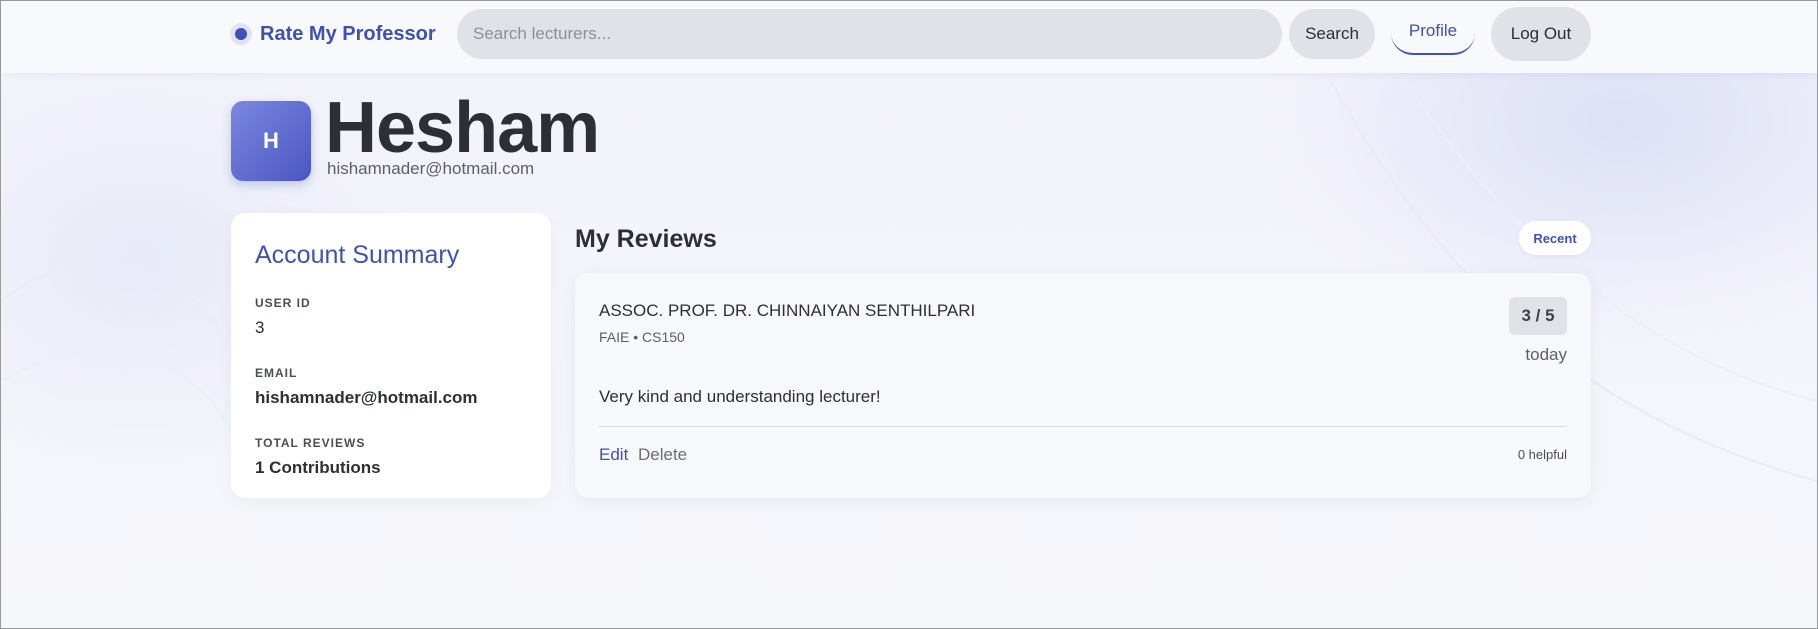 This screenshot has width=1818, height=629. I want to click on lecturer-name: ASSOC. PROF. DR. CHINNAIYAN SENTHILPARI, so click(787, 311).